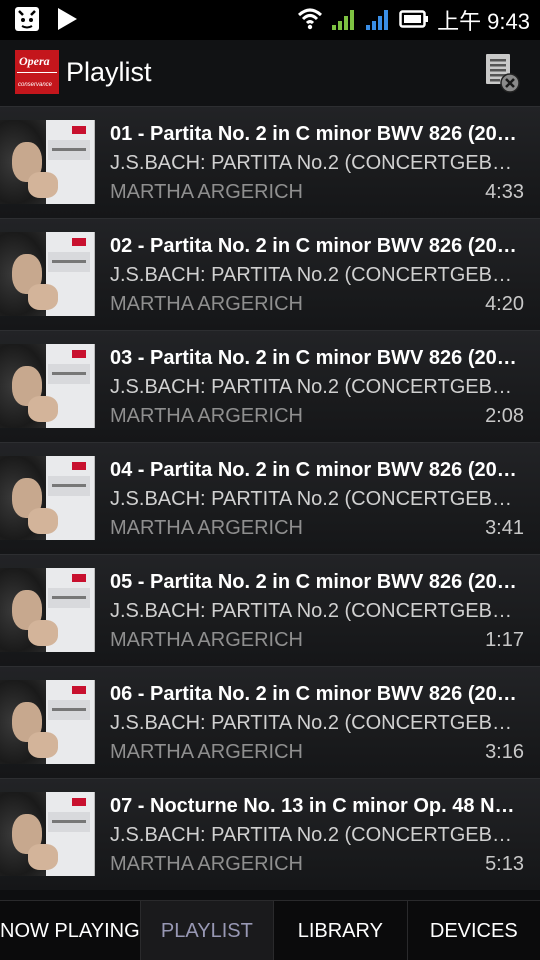 This screenshot has height=960, width=540. Describe the element at coordinates (504, 864) in the screenshot. I see `track-duration: 5:13` at that location.